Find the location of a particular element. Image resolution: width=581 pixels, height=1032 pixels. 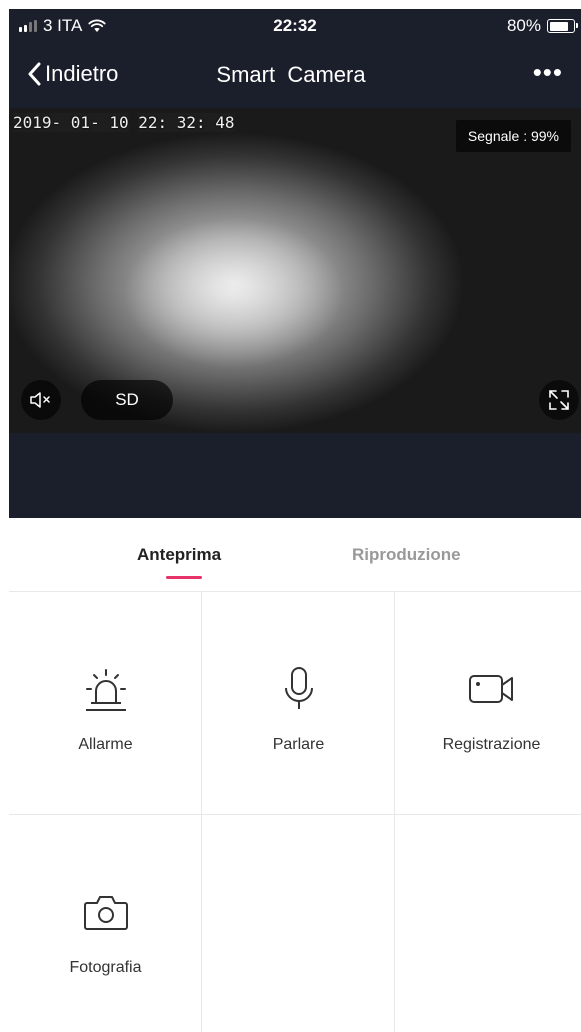

fullscreen-button is located at coordinates (559, 400).